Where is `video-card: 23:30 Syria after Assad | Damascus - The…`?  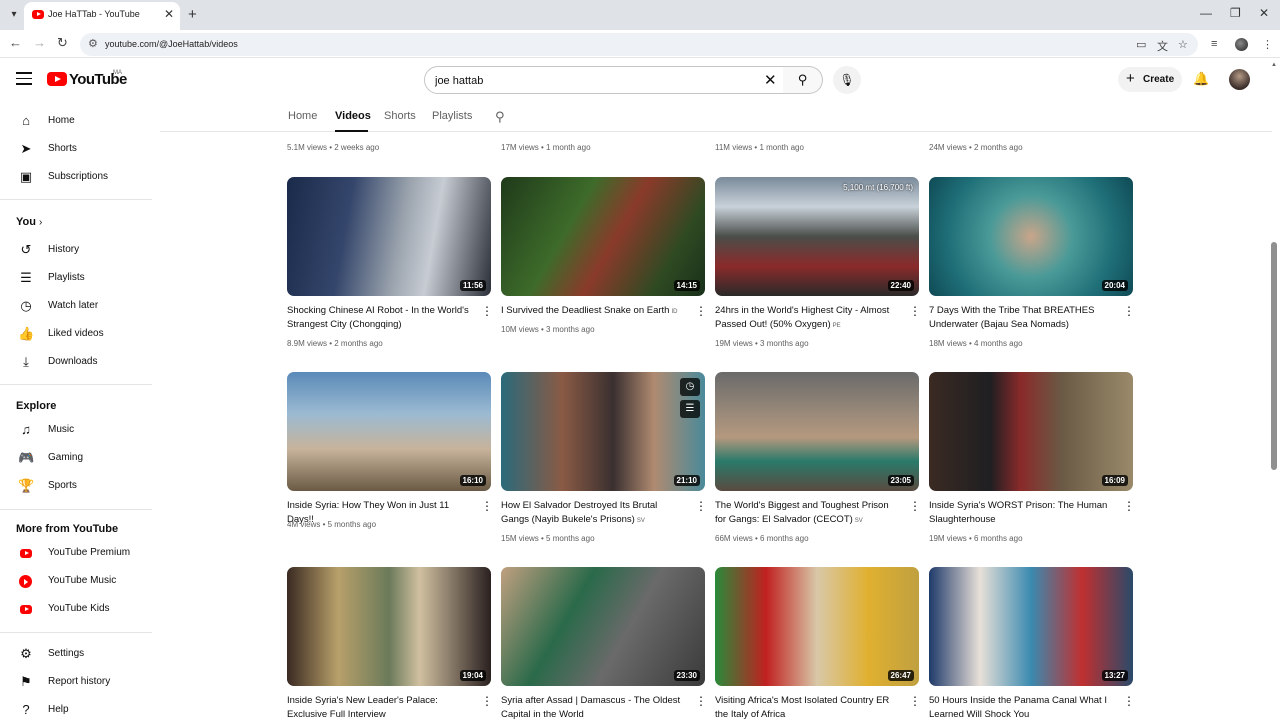 video-card: 23:30 Syria after Assad | Damascus - The… is located at coordinates (604, 643).